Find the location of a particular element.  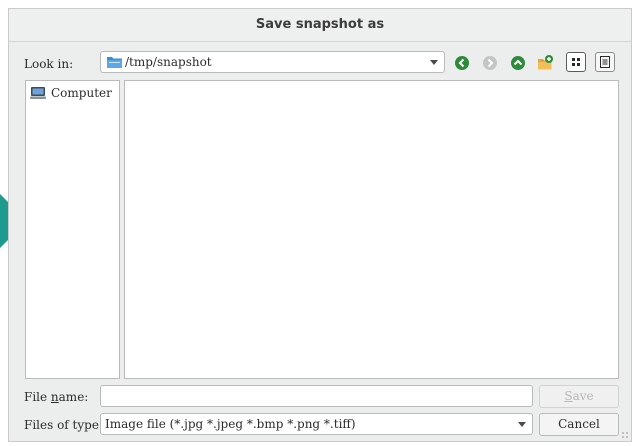

back-button is located at coordinates (462, 63).